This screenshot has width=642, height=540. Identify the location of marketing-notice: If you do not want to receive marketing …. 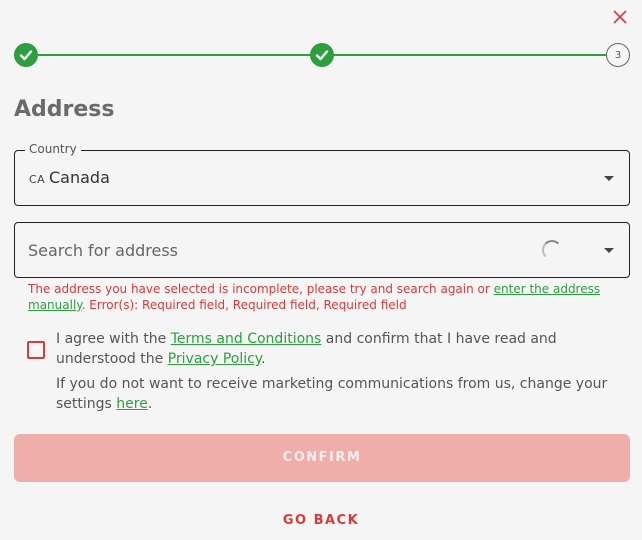
(332, 394).